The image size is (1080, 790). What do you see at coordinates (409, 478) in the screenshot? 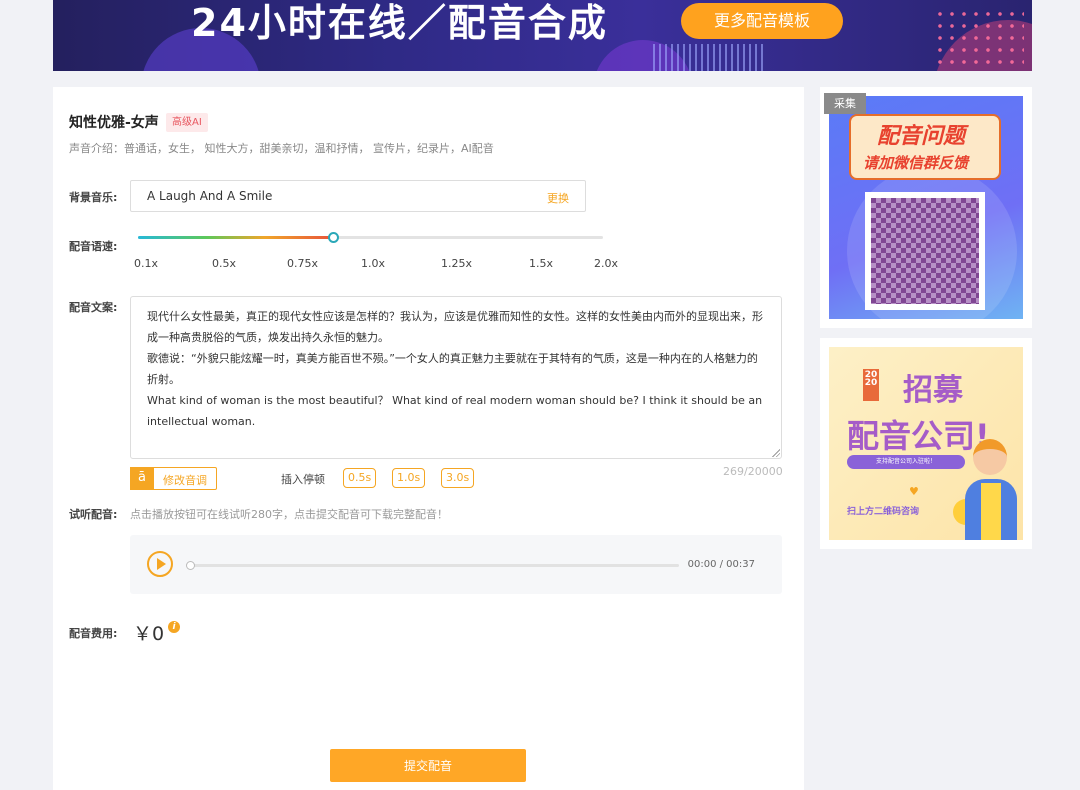
I see `pause-1.0s-button: 1.0s` at bounding box center [409, 478].